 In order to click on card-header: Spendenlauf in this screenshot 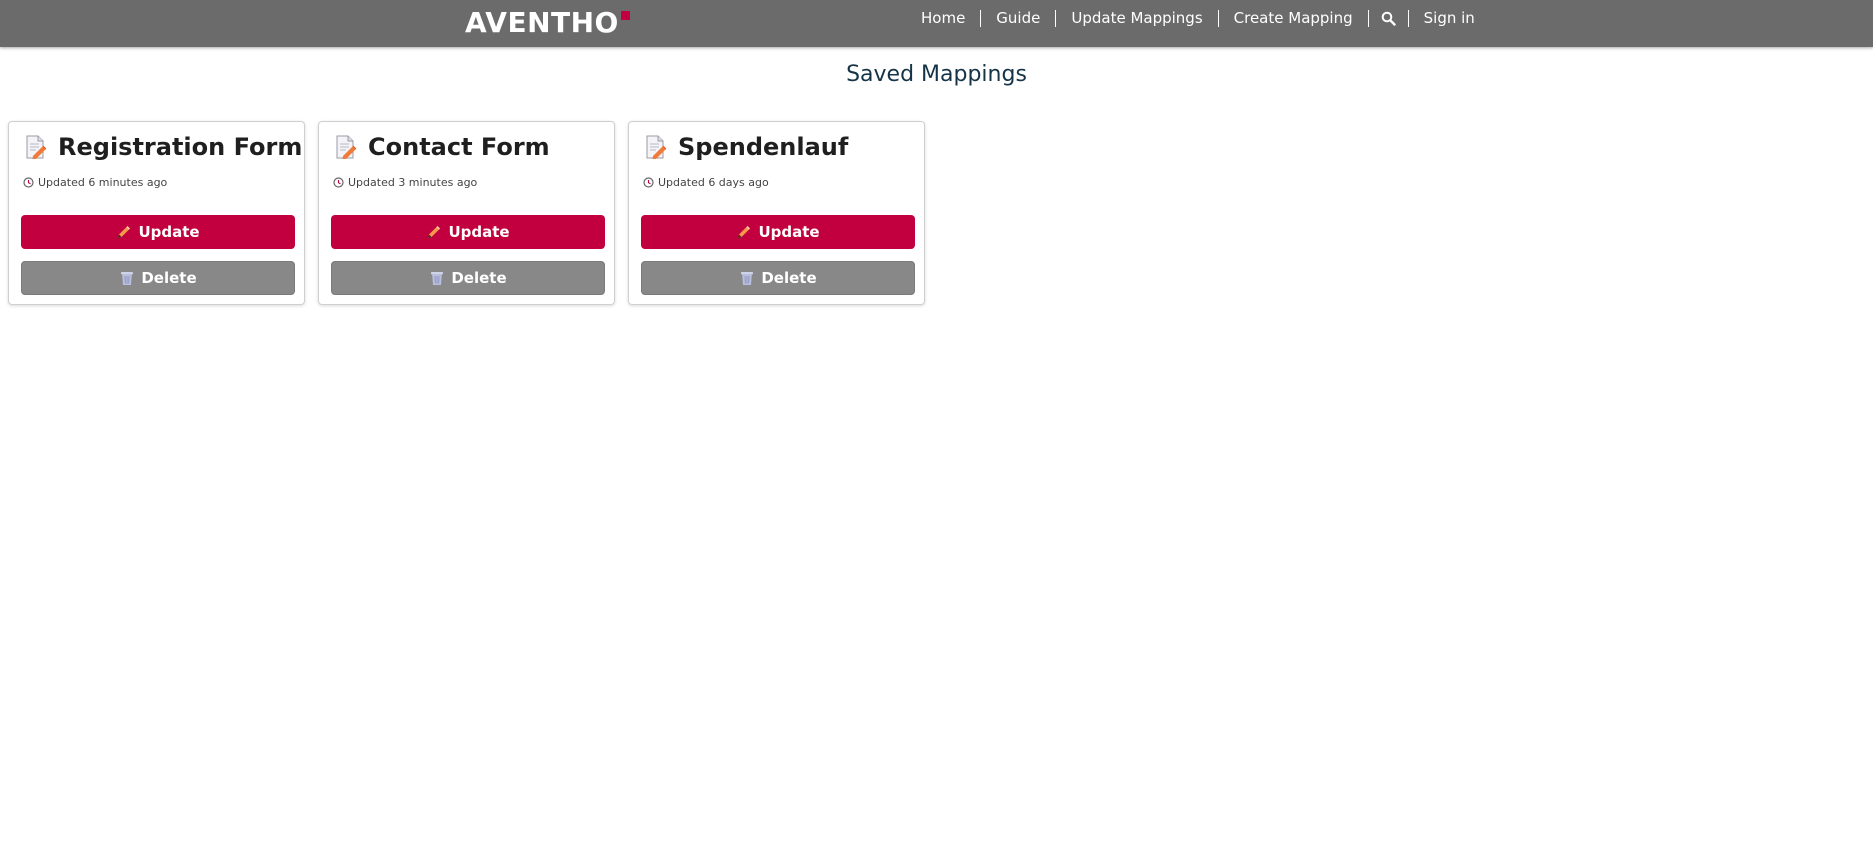, I will do `click(746, 147)`.